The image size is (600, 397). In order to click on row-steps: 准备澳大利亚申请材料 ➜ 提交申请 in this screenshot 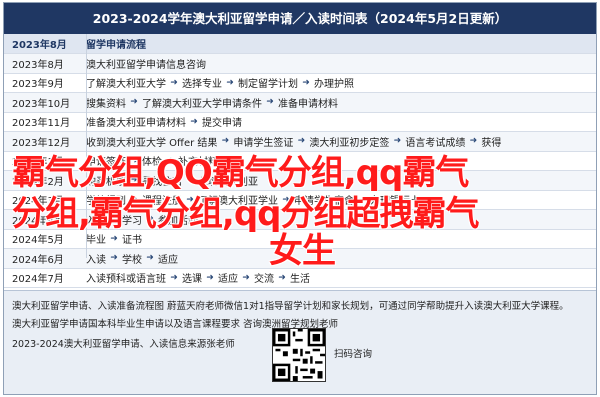, I will do `click(341, 122)`.